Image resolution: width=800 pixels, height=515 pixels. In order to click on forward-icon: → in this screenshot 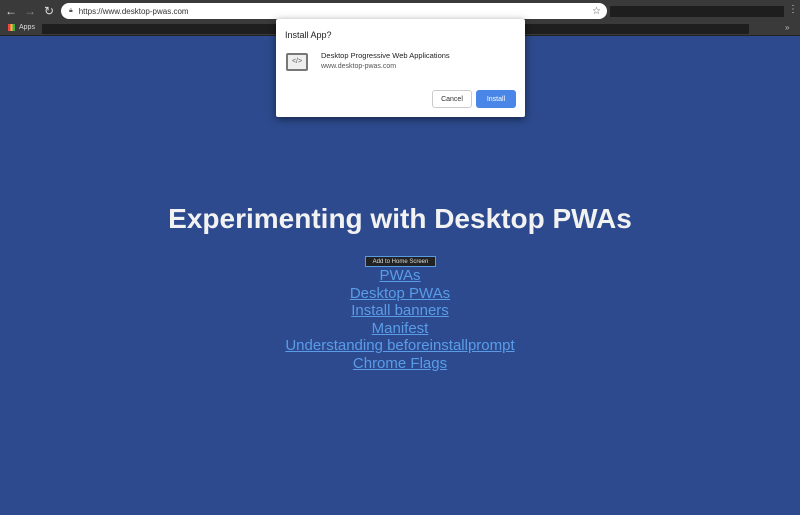, I will do `click(30, 11)`.